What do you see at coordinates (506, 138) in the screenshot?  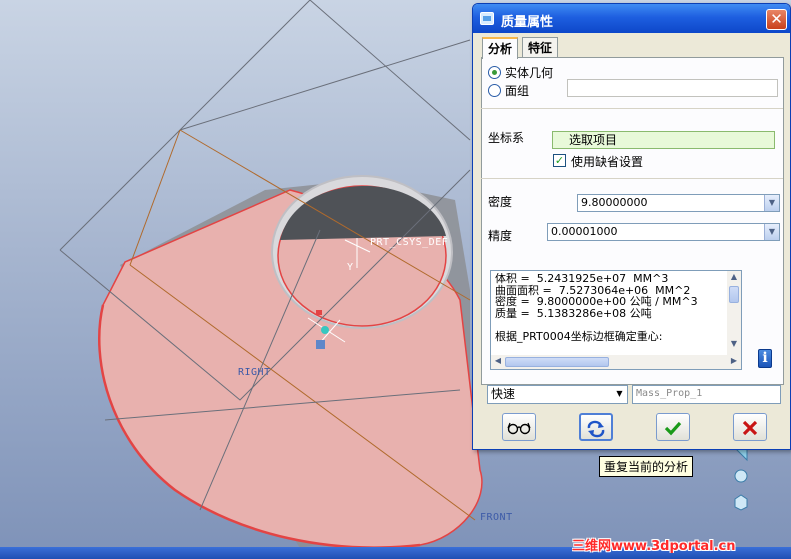 I see `csys-field-label: 坐标系` at bounding box center [506, 138].